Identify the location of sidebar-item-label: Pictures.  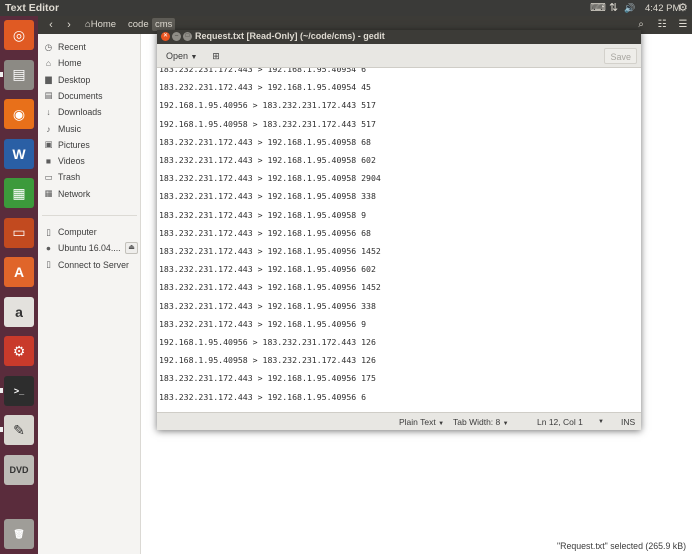
(74, 144).